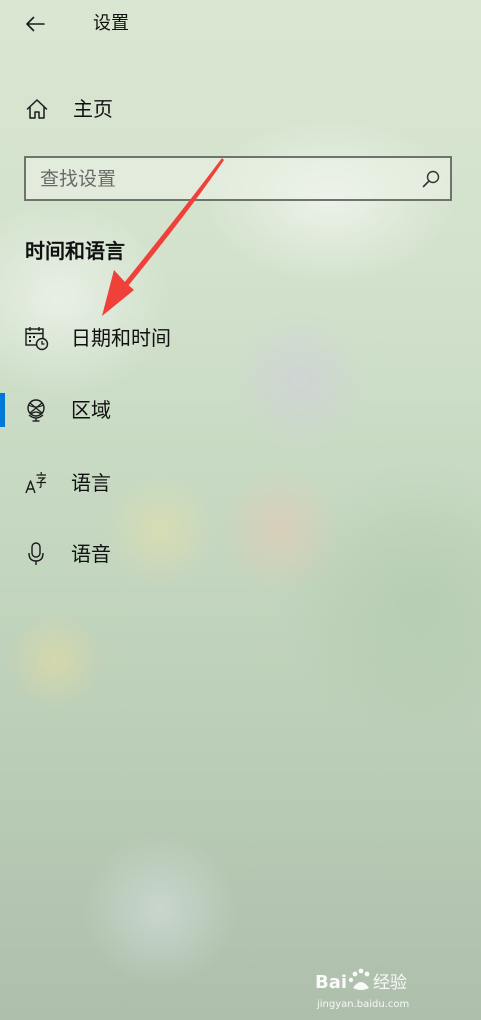 The width and height of the screenshot is (481, 1020). I want to click on baidu-jingyan-logo: Bai 经验, so click(361, 980).